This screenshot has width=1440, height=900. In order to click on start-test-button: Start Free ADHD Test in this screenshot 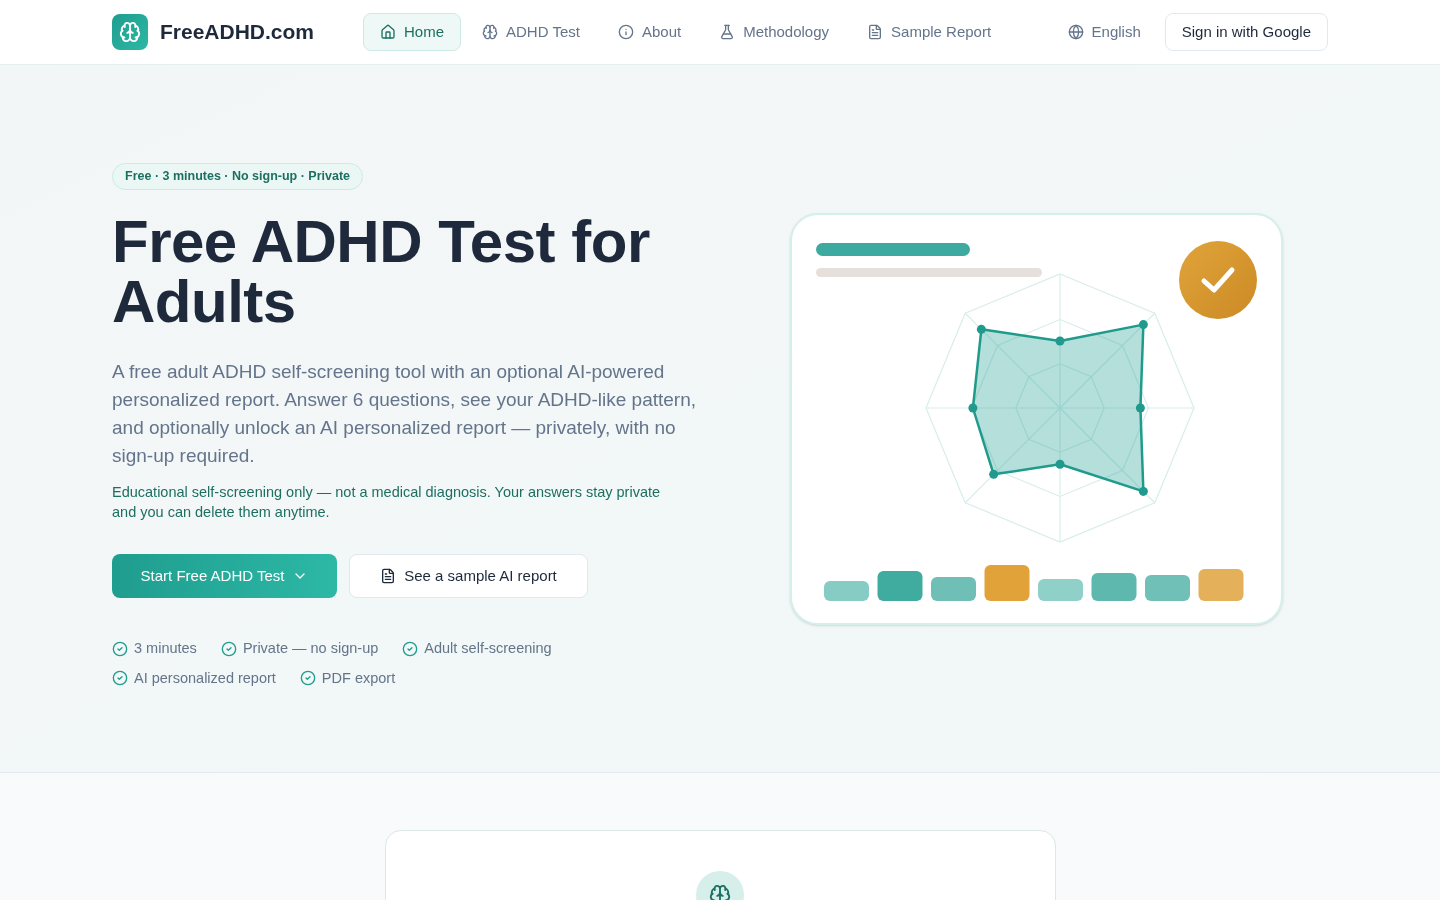, I will do `click(224, 575)`.